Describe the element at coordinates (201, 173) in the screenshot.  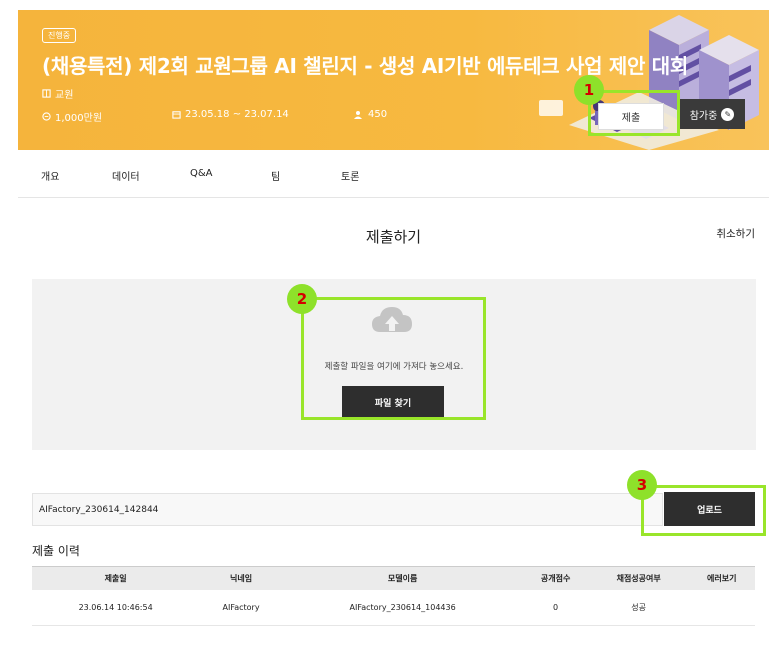
I see `tab-qna: Q&A` at that location.